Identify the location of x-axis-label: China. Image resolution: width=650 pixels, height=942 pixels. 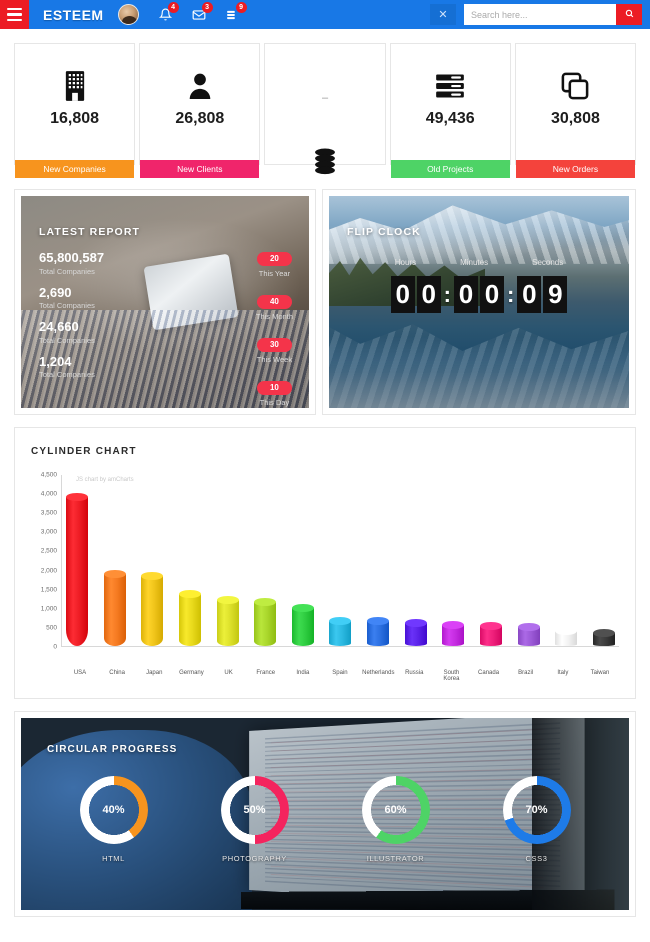
(117, 673).